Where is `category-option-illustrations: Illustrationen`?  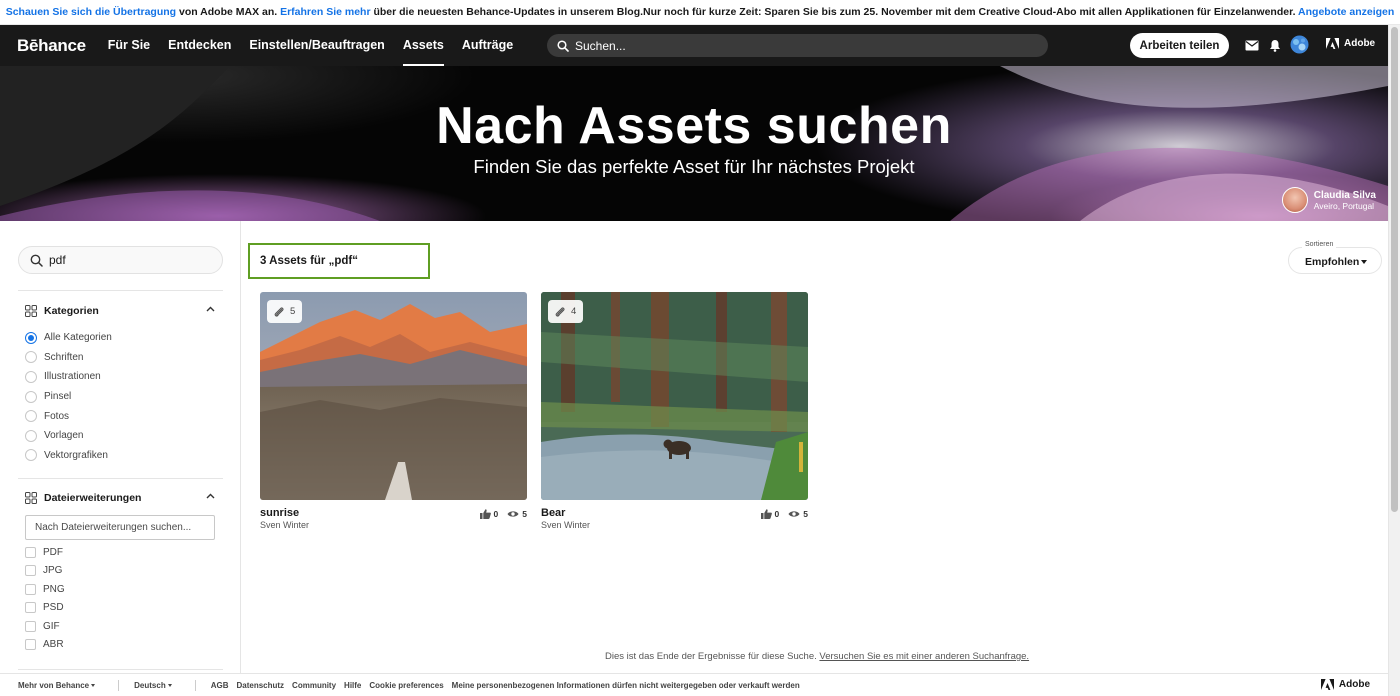
category-option-illustrations: Illustrationen is located at coordinates (68, 377).